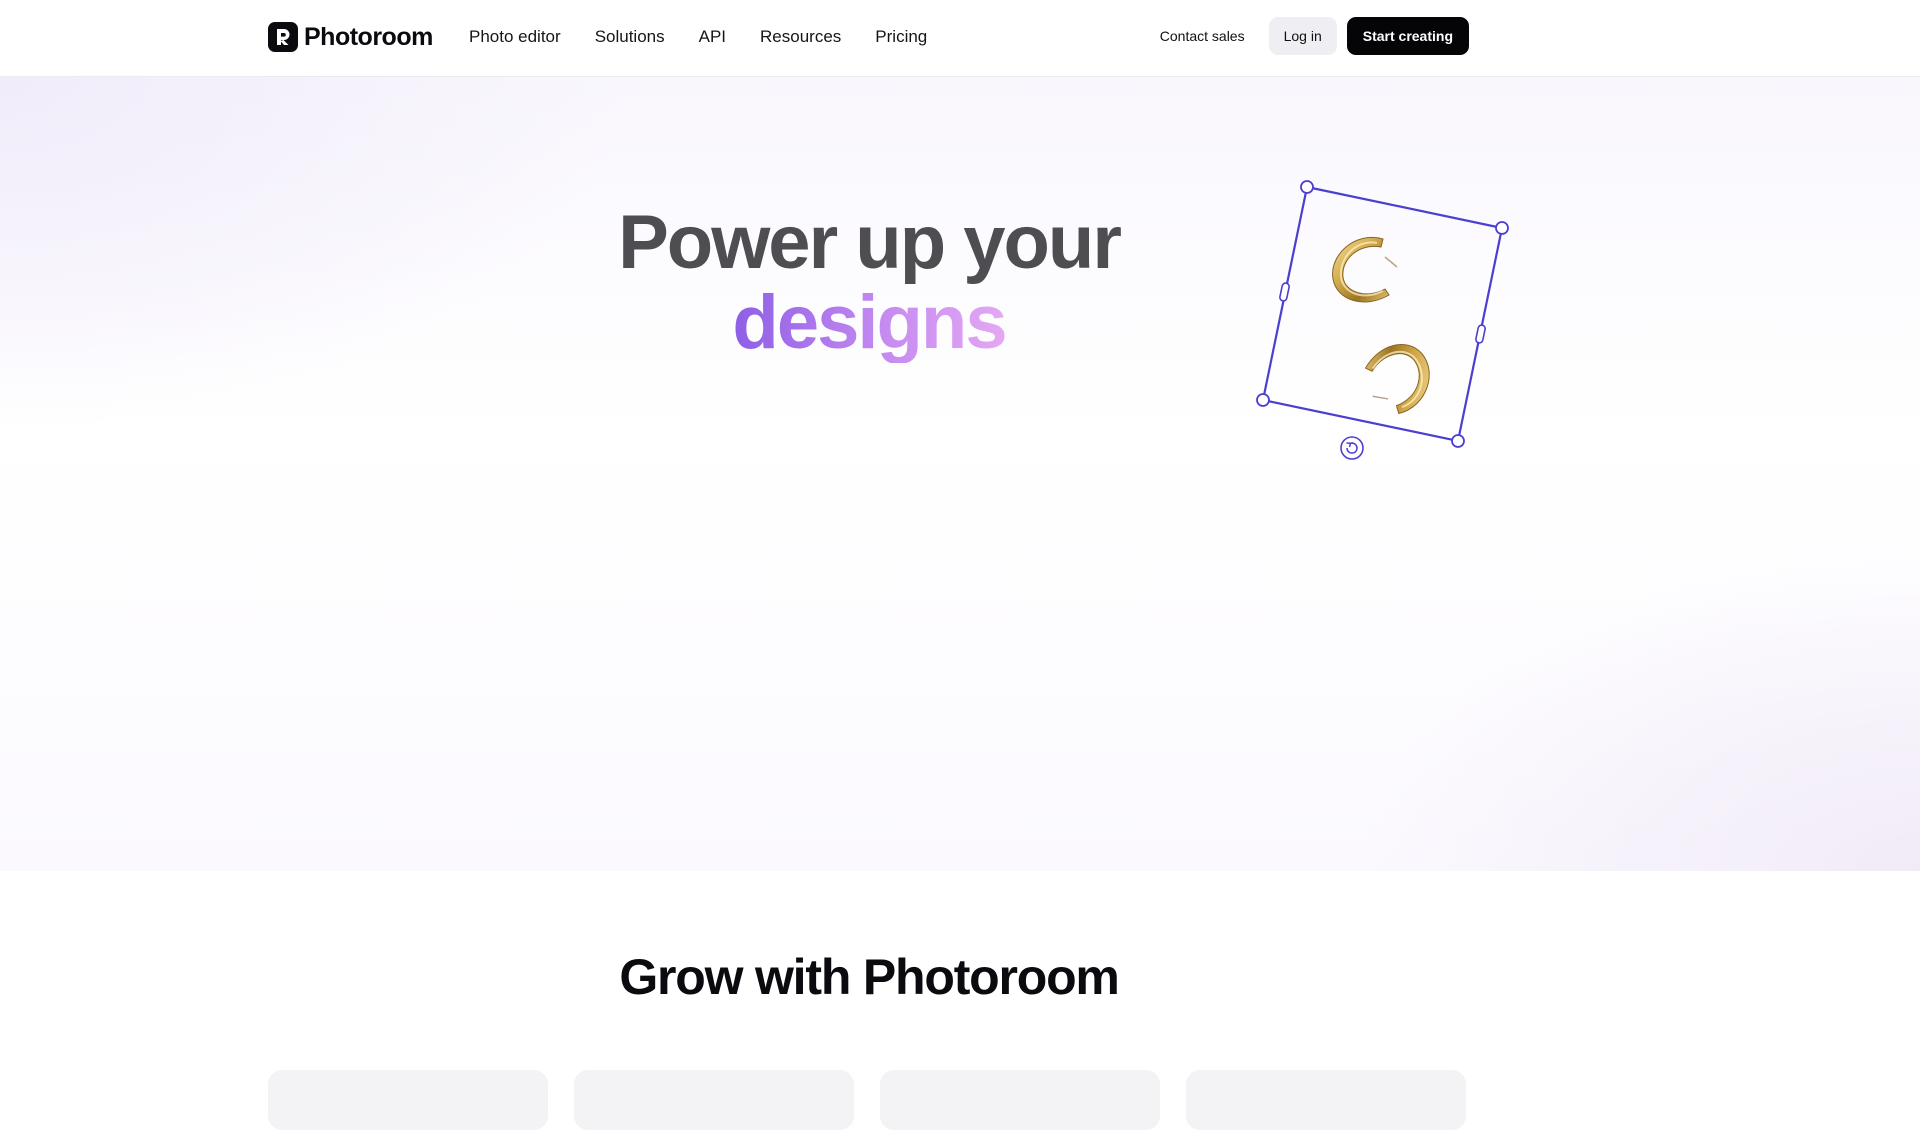 This screenshot has height=1130, width=1920. I want to click on contact-sales-link: Contact sales, so click(1202, 36).